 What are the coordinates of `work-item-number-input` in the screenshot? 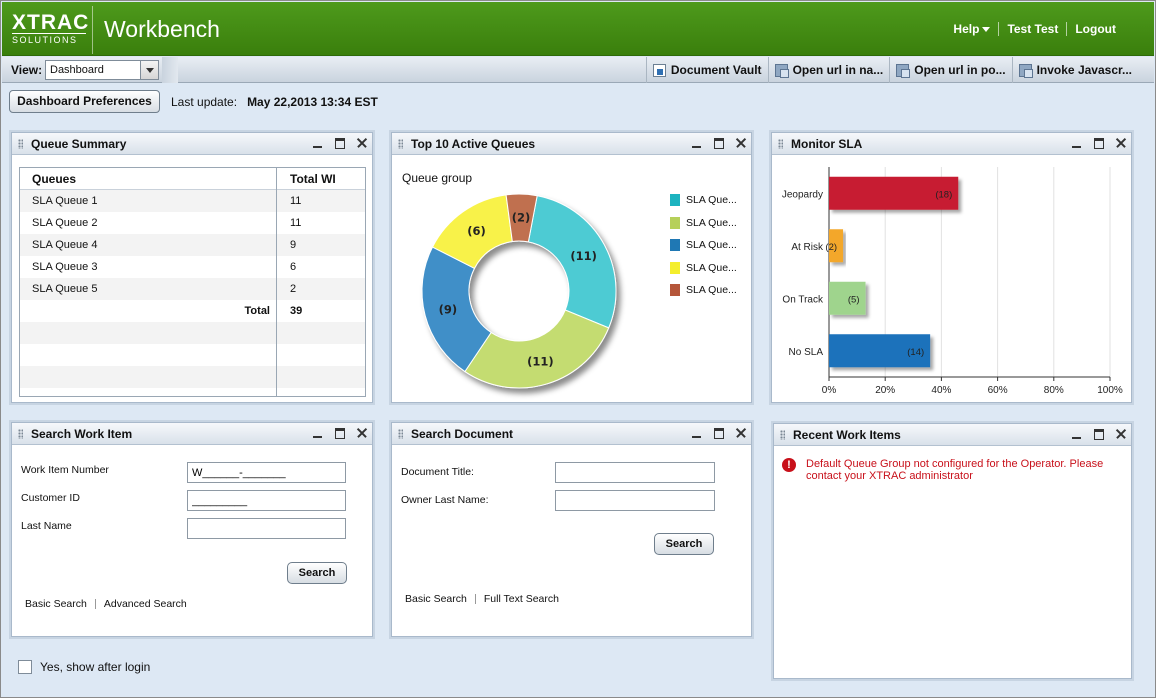 It's located at (266, 472).